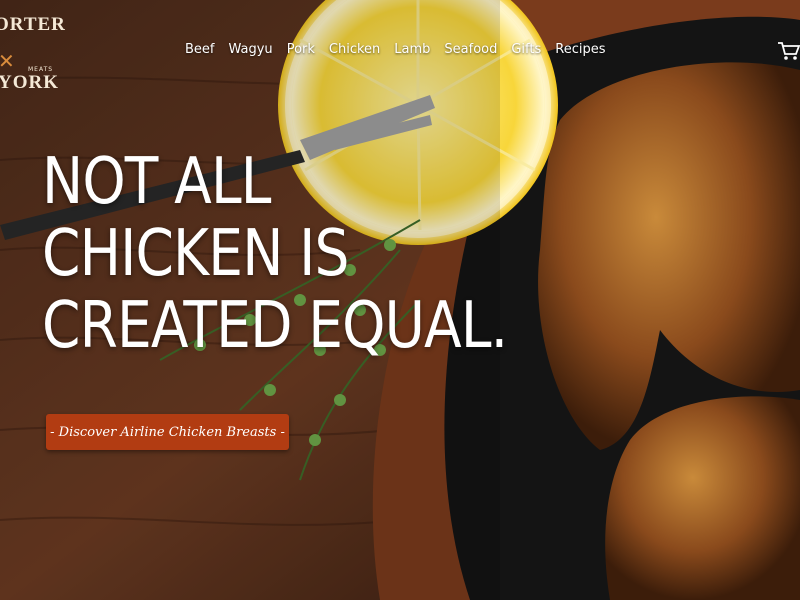 This screenshot has height=600, width=800. I want to click on headline-line-1: NOT ALL, so click(156, 182).